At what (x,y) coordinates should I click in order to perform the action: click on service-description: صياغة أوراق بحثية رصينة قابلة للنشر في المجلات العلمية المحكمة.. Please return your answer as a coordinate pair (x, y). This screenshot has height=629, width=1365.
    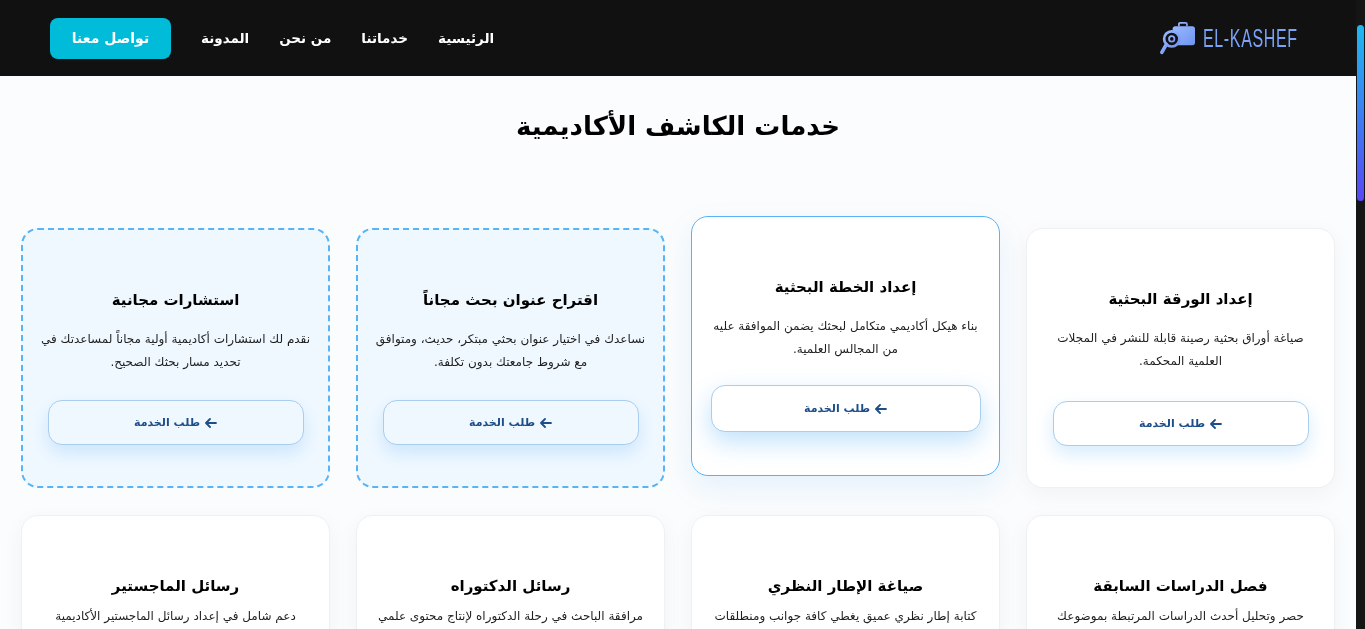
    Looking at the image, I should click on (1180, 349).